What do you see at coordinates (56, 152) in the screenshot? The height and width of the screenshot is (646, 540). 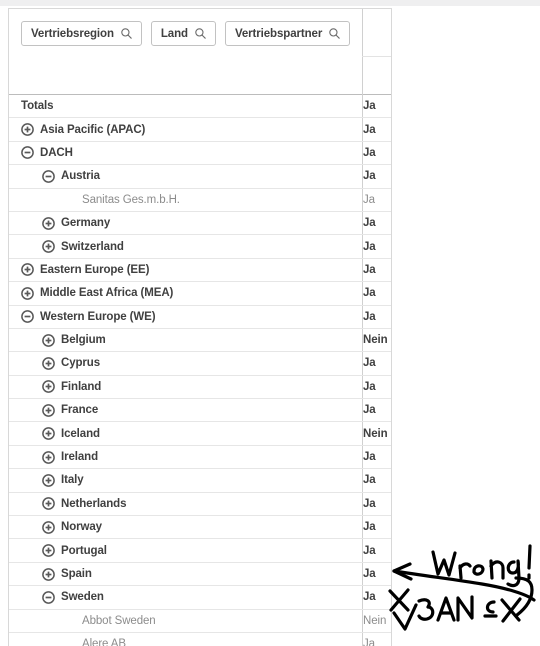 I see `row-label: DACH` at bounding box center [56, 152].